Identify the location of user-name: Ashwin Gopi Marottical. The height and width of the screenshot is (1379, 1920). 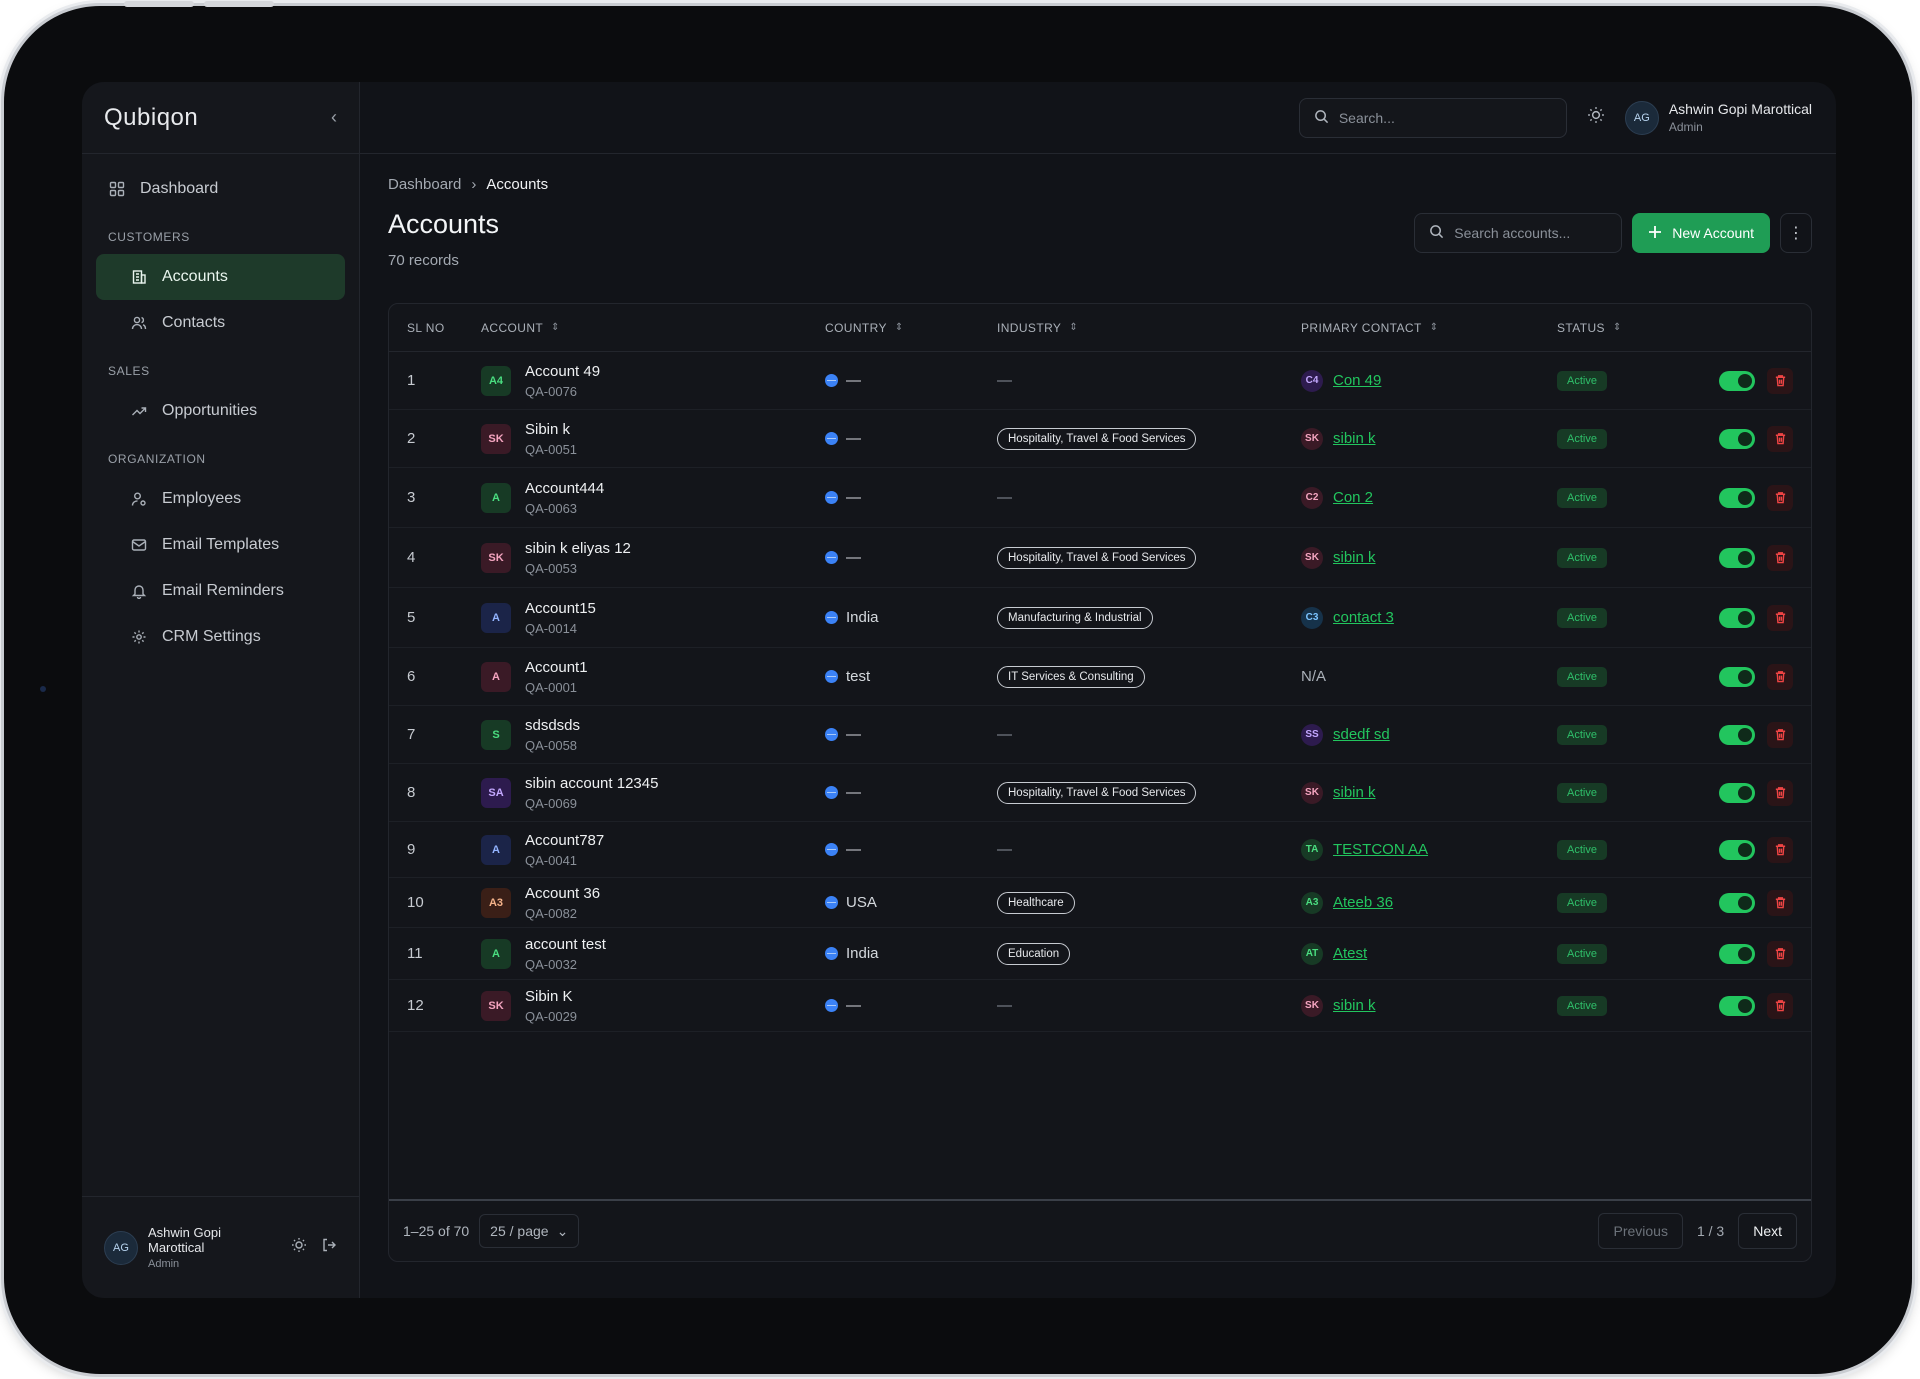
(1740, 109).